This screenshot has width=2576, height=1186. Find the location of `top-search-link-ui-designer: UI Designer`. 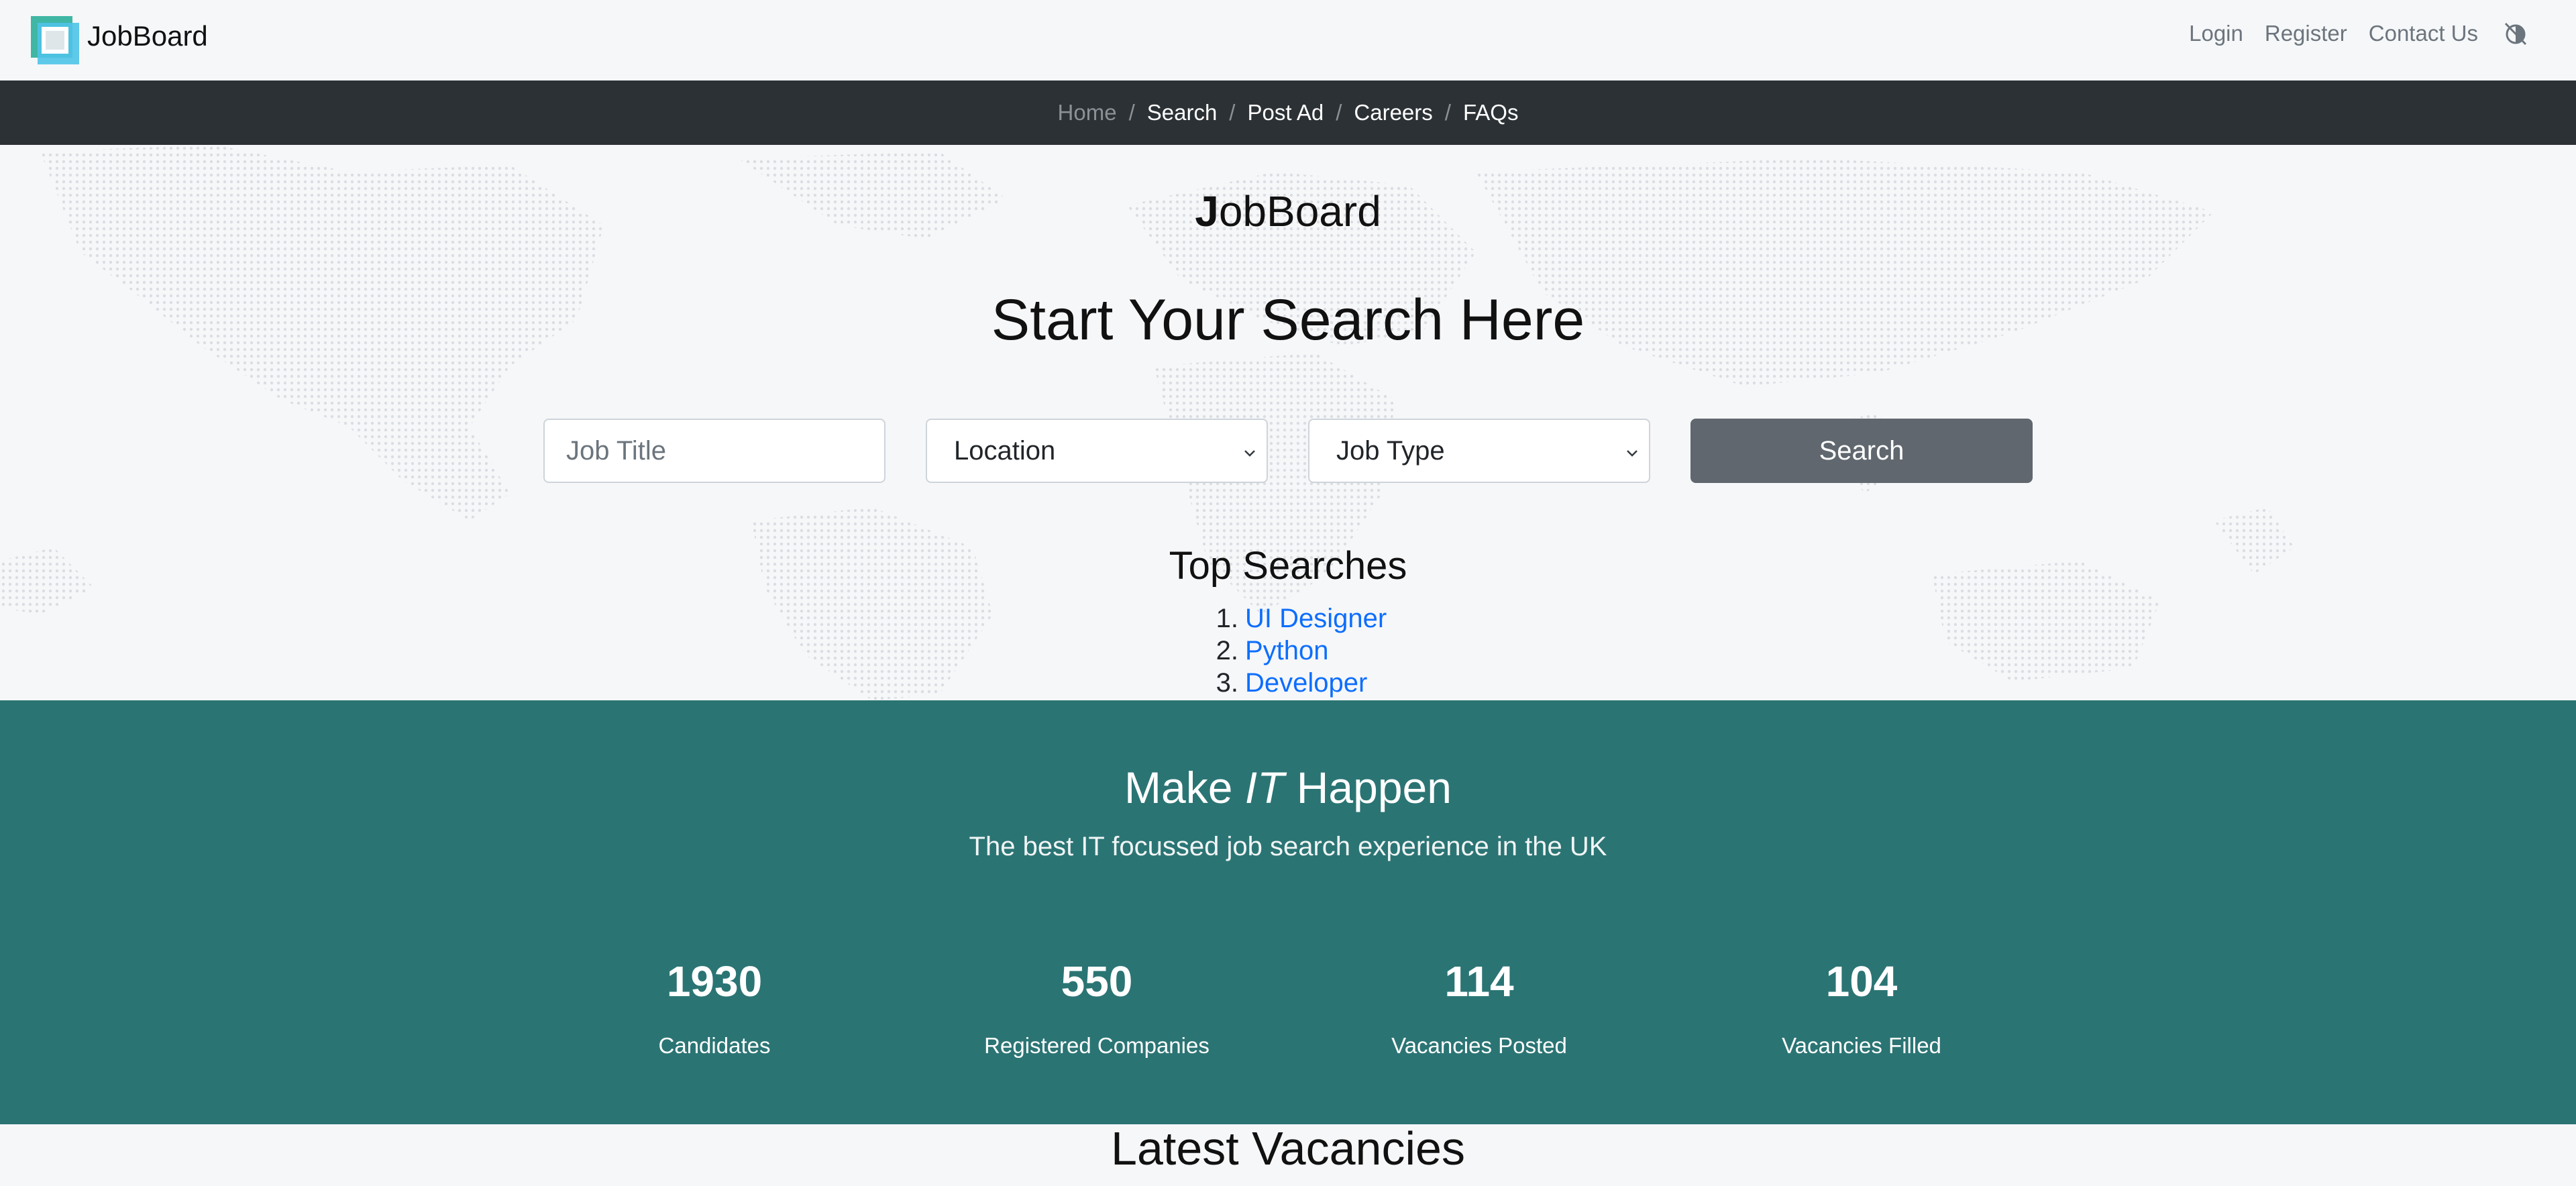

top-search-link-ui-designer: UI Designer is located at coordinates (1316, 618).